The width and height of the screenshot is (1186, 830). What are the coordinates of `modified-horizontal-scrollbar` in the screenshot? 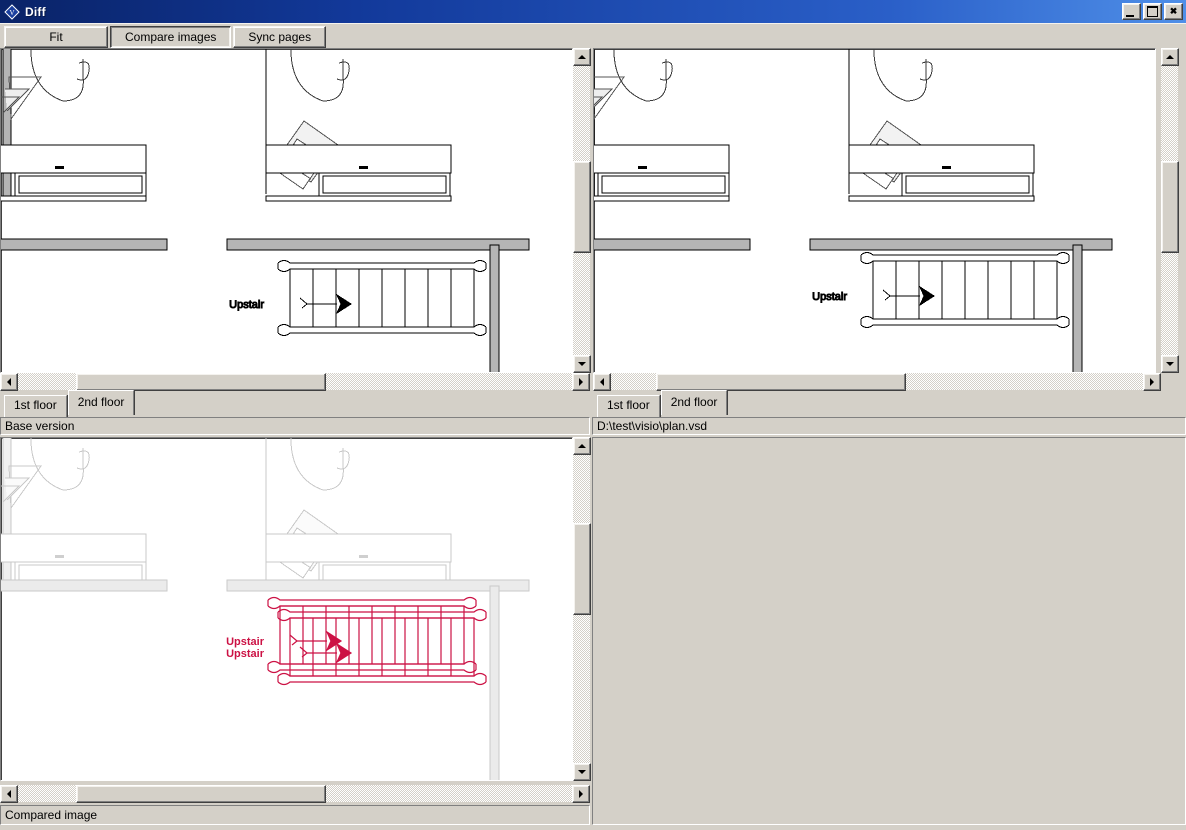 It's located at (877, 382).